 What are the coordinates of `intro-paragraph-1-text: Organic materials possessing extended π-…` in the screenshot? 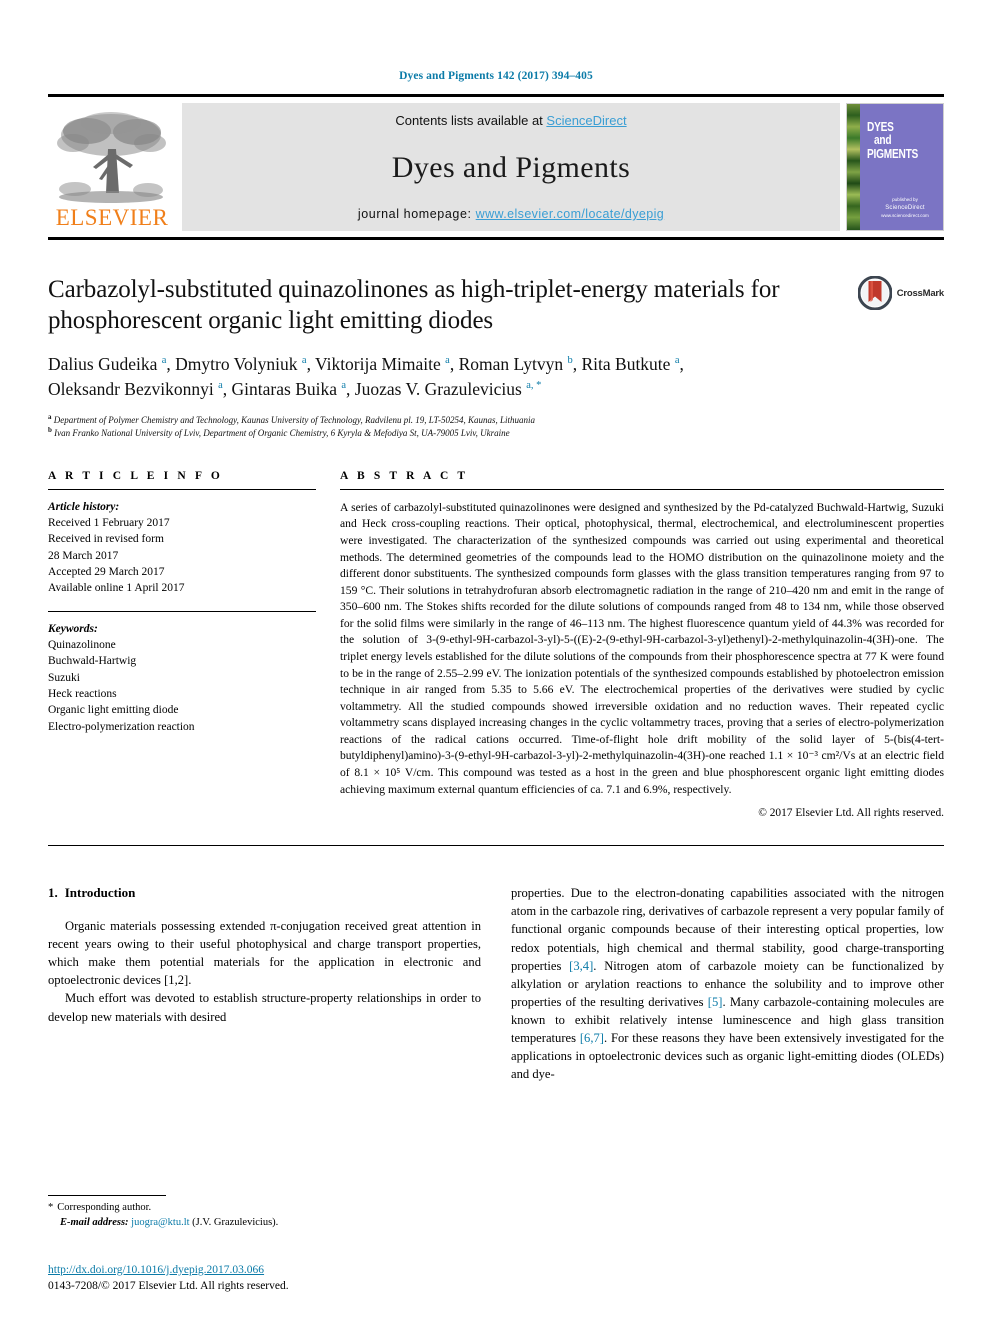 It's located at (264, 953).